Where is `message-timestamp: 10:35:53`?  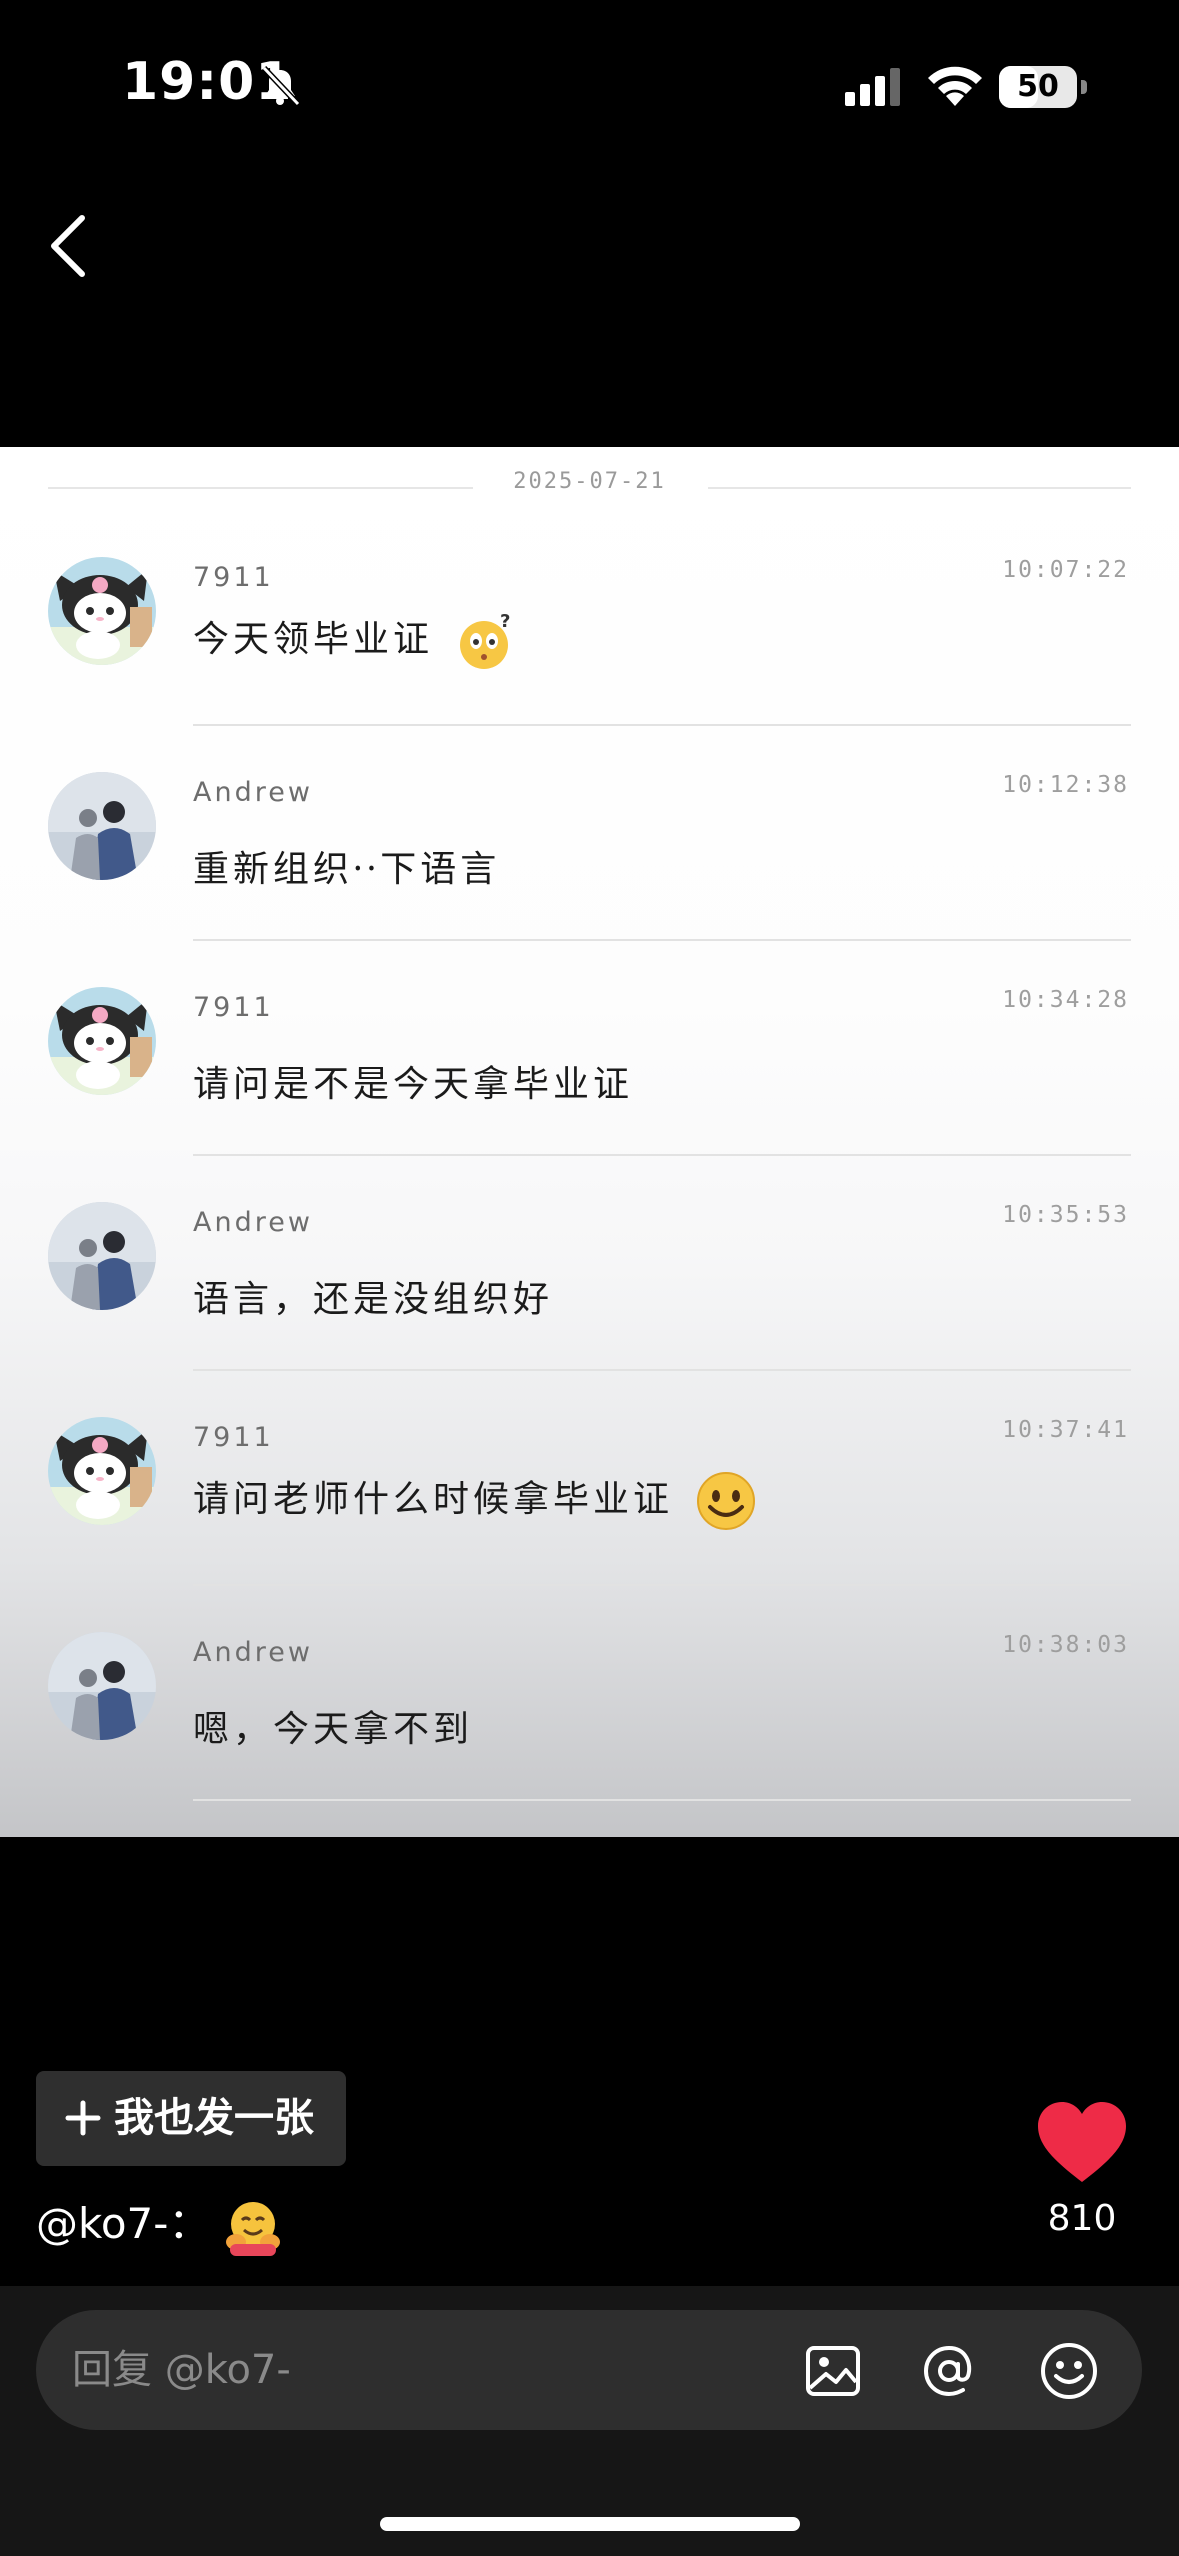 message-timestamp: 10:35:53 is located at coordinates (1065, 1215).